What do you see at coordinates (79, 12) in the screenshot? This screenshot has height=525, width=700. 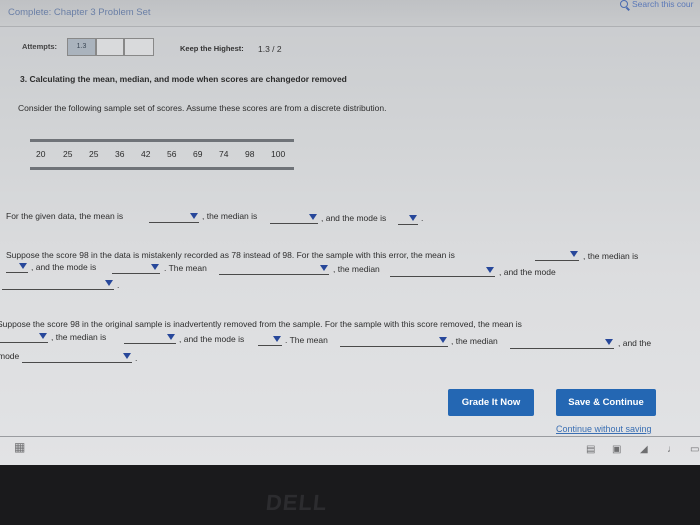 I see `course-title: Complete: Chapter 3 Problem Set` at bounding box center [79, 12].